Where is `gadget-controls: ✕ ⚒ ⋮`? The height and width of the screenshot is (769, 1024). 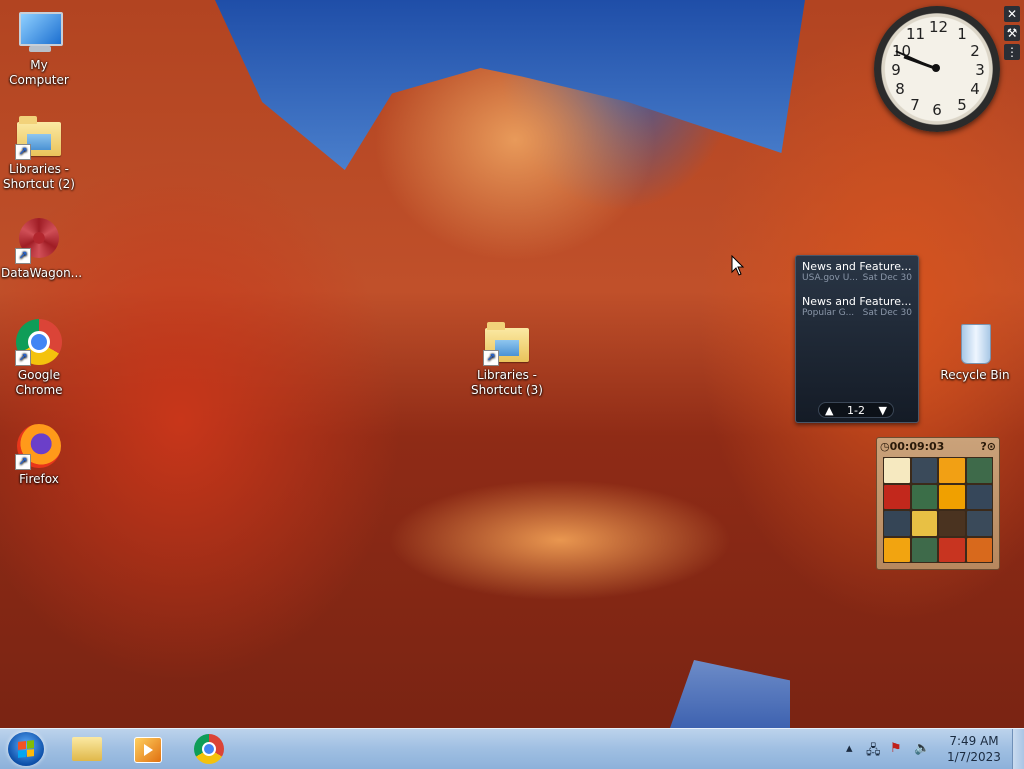
gadget-controls: ✕ ⚒ ⋮ is located at coordinates (1013, 34).